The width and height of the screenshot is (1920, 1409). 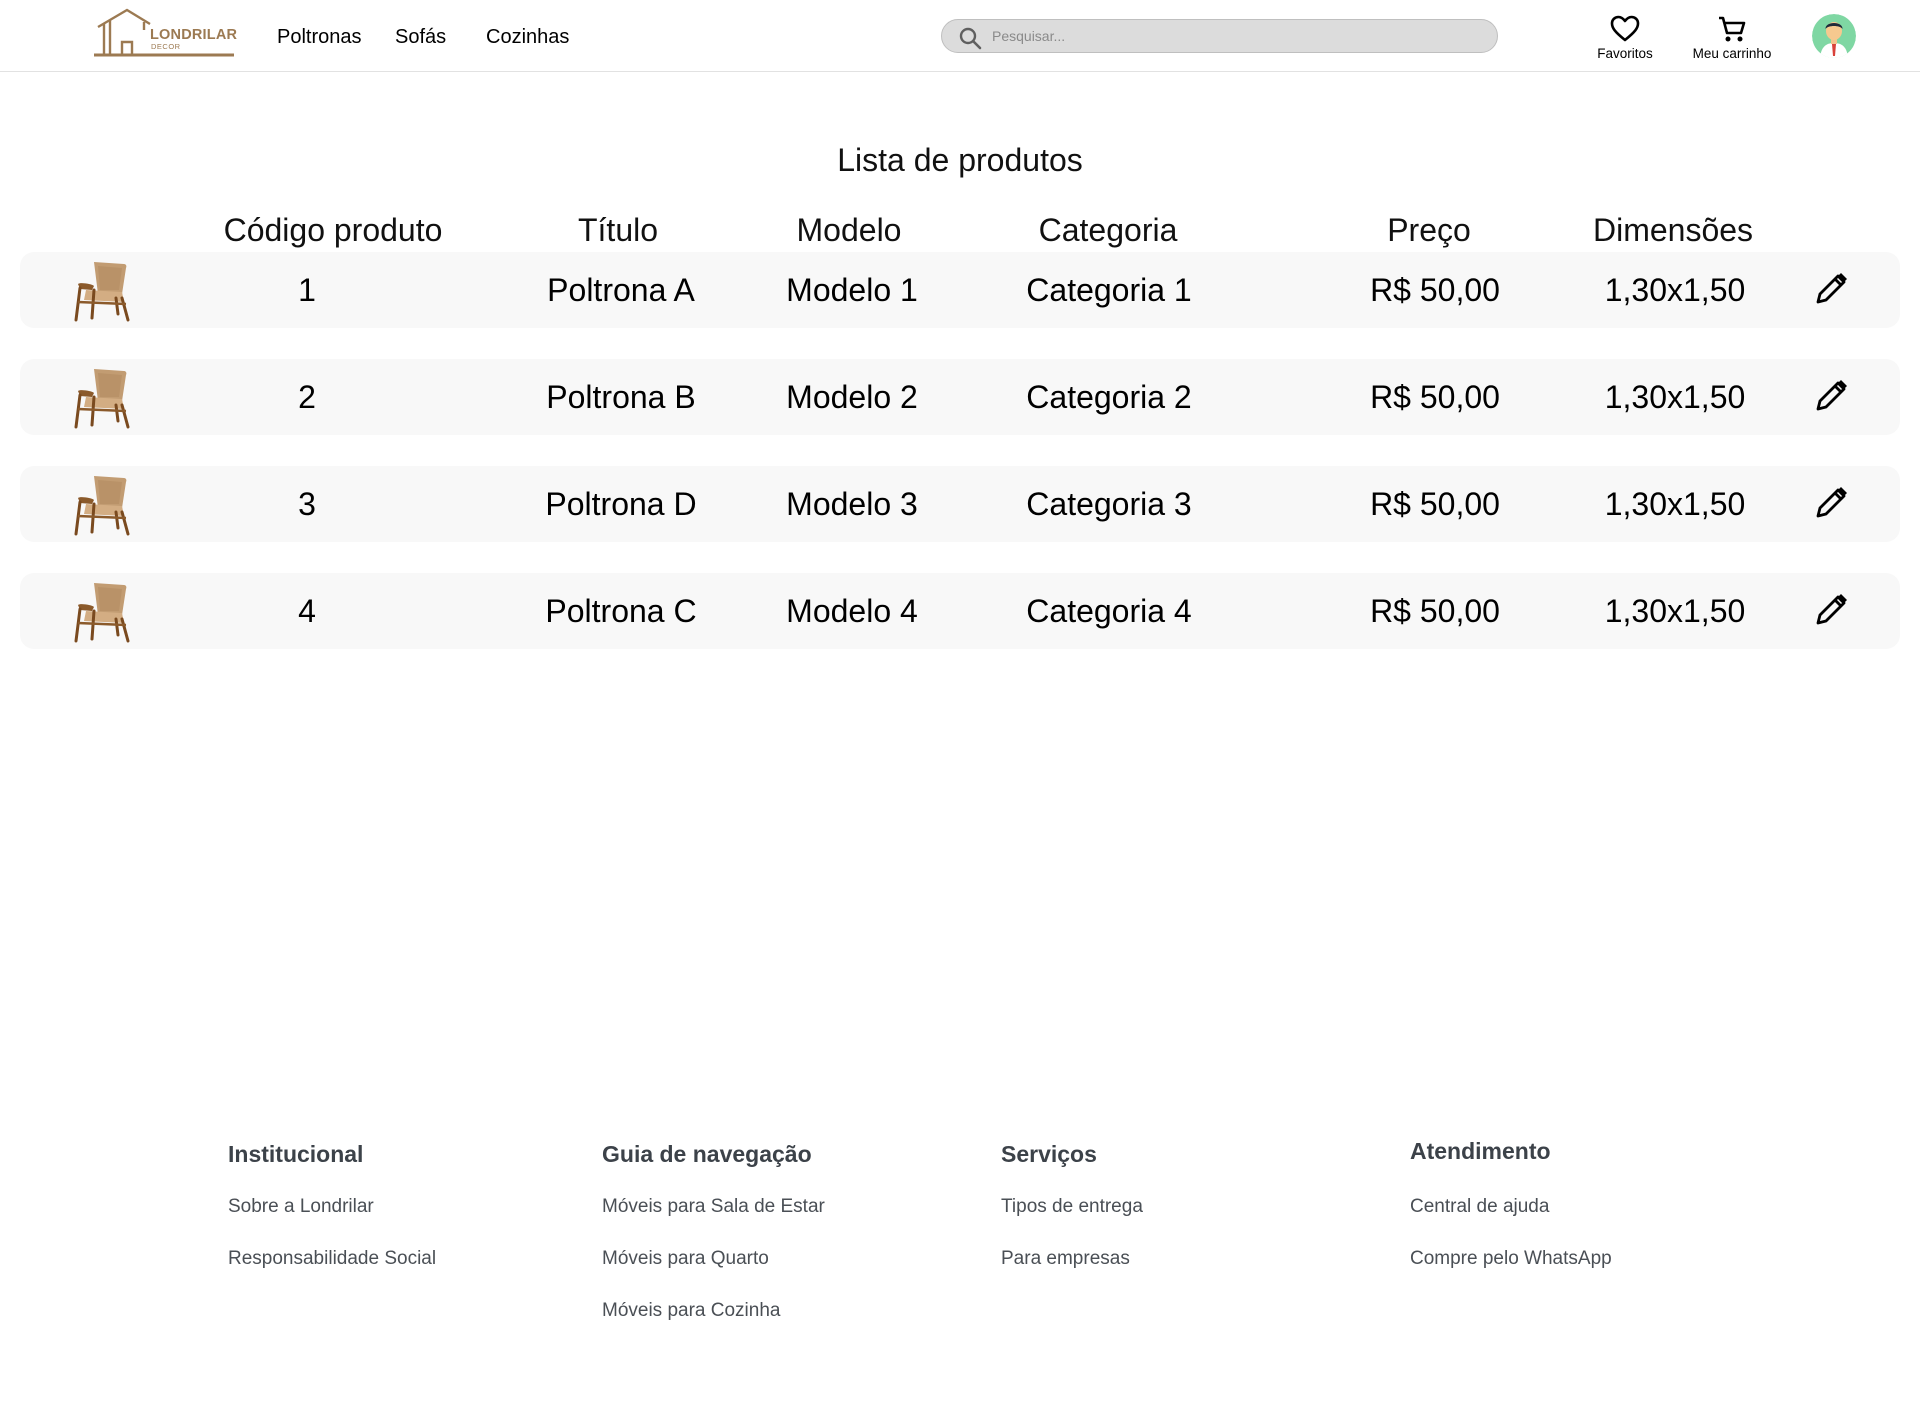 I want to click on favorites-button: Favoritos, so click(x=1625, y=38).